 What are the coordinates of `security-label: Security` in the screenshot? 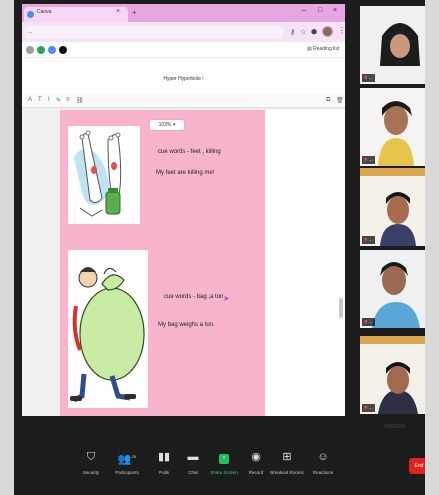 It's located at (91, 472).